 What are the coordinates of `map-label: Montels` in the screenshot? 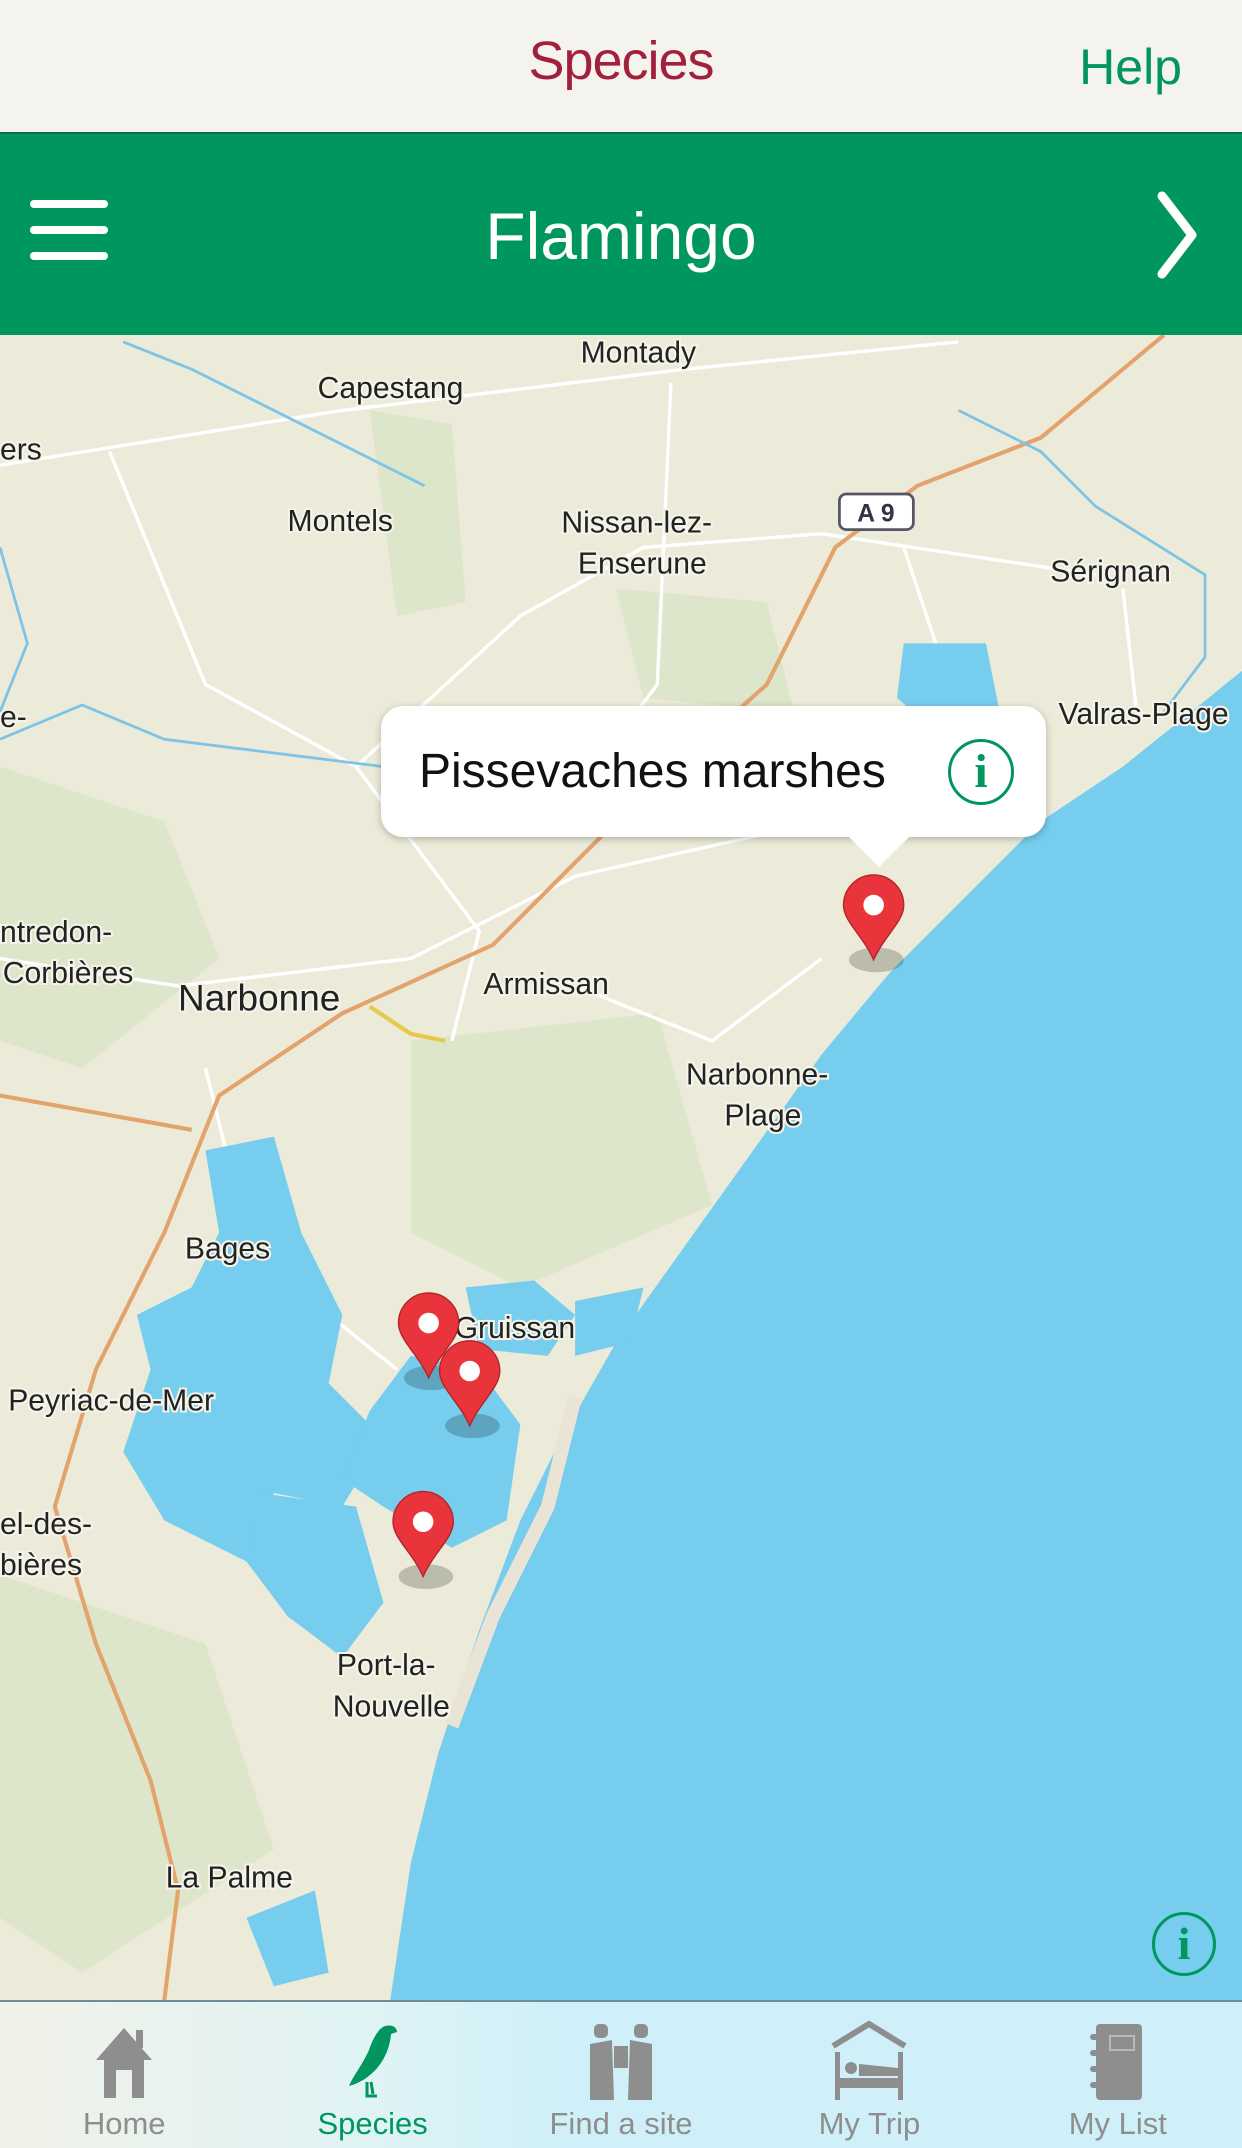 It's located at (340, 521).